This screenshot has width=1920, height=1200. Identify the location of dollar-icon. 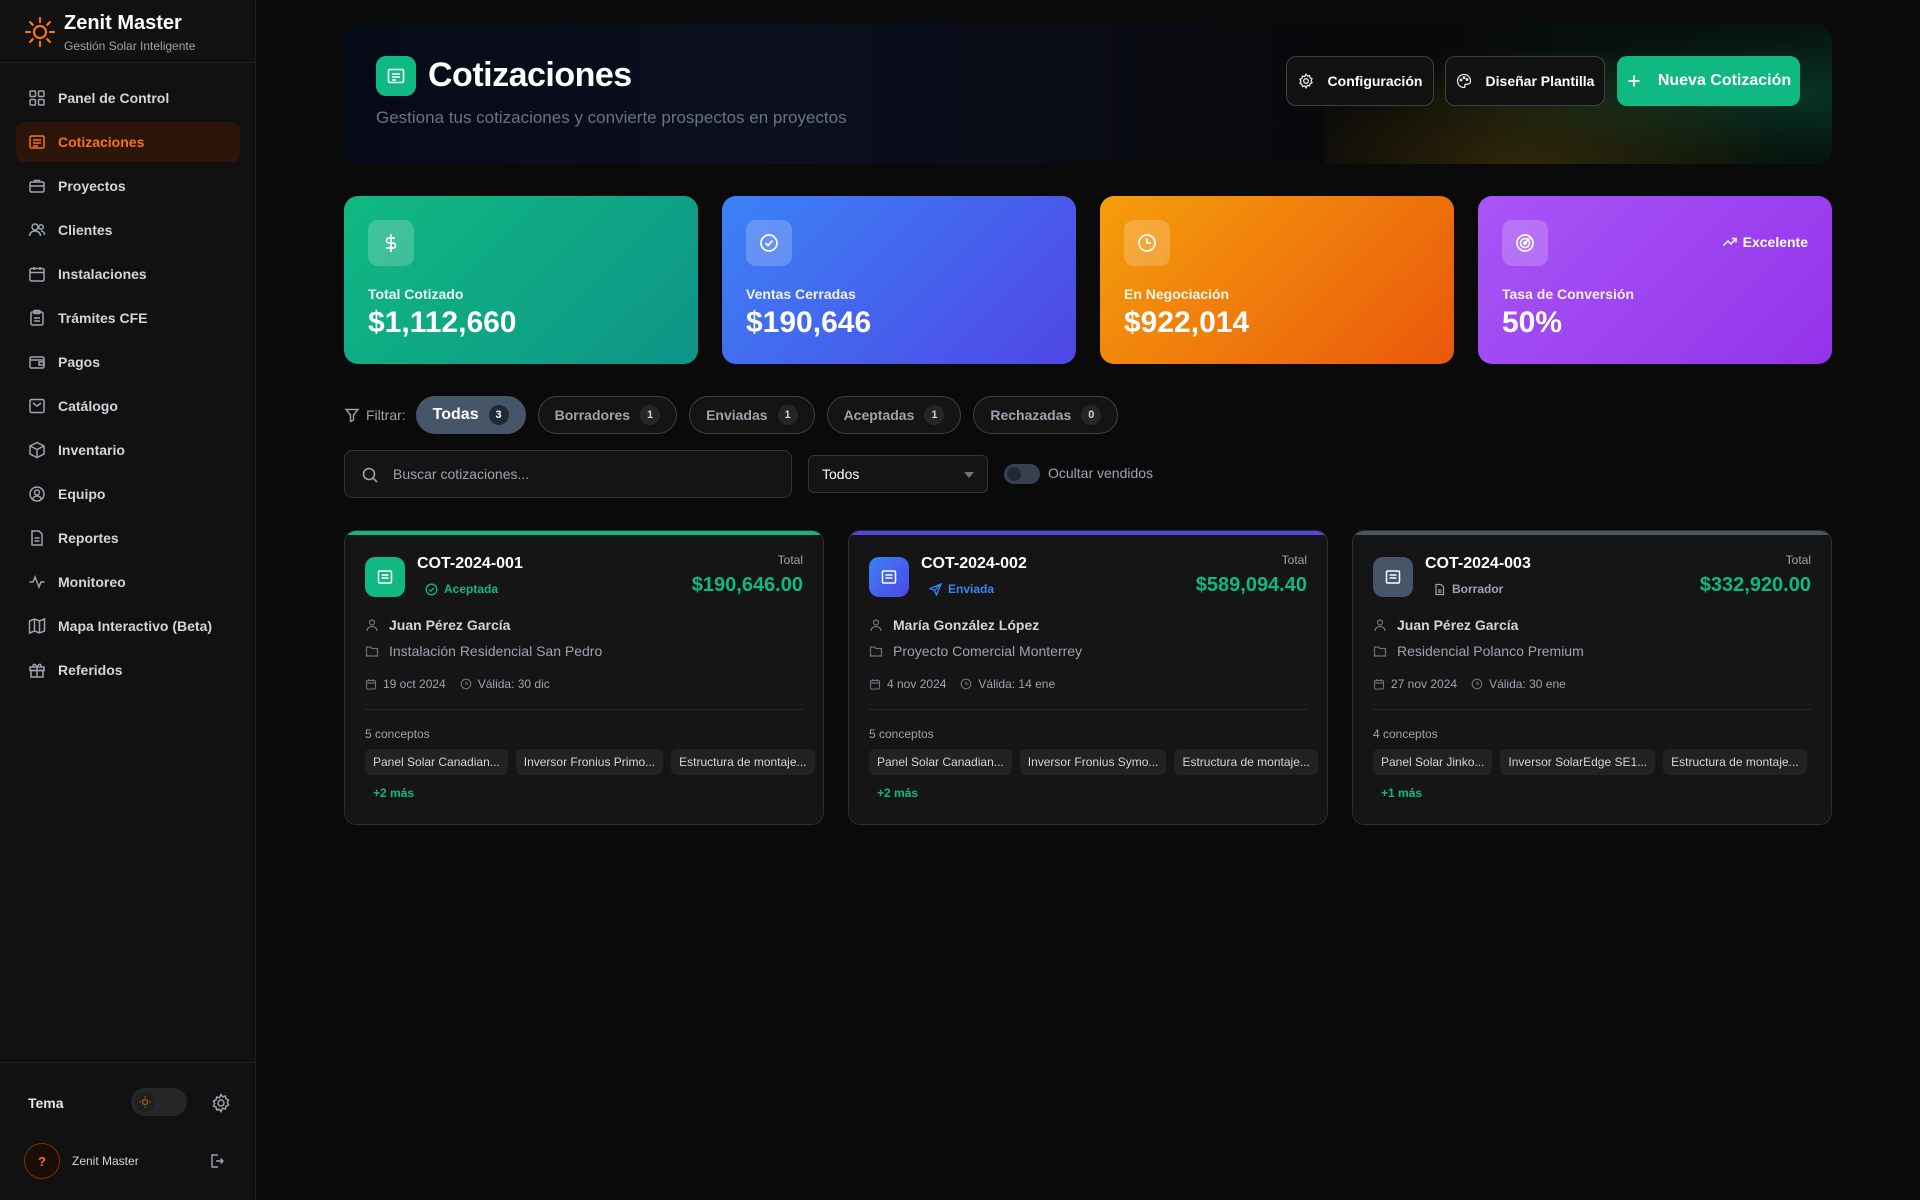
(391, 243).